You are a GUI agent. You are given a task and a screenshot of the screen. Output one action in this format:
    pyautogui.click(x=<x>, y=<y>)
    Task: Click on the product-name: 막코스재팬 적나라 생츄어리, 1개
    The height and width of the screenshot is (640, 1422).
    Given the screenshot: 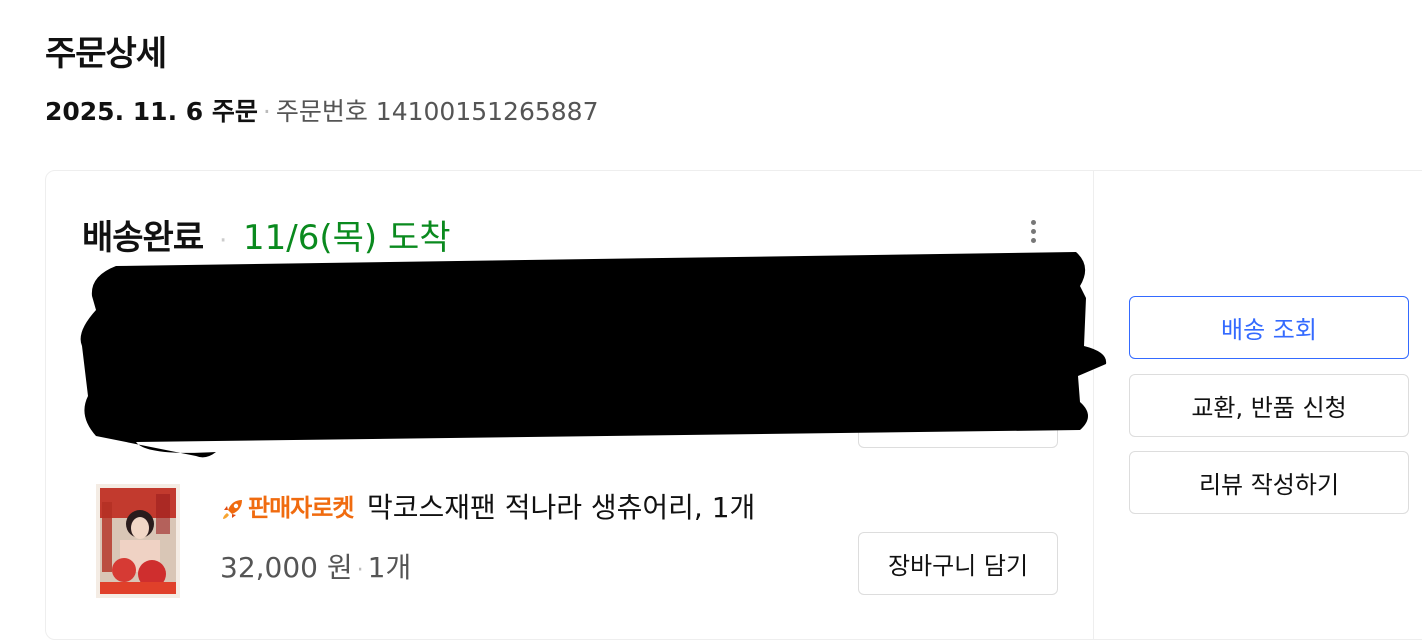 What is the action you would take?
    pyautogui.click(x=561, y=506)
    